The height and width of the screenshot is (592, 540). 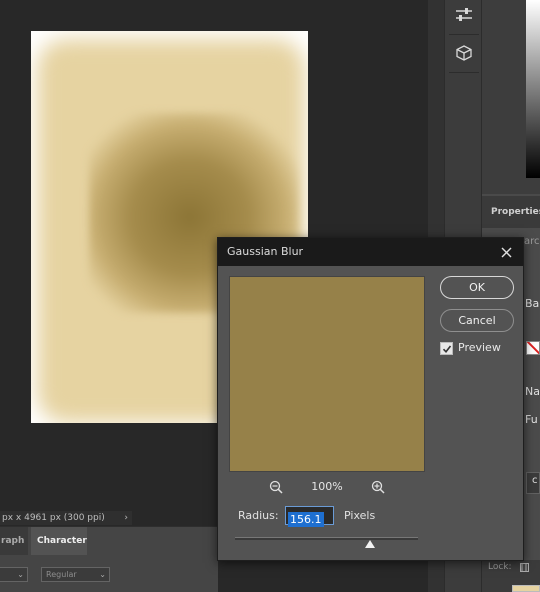 What do you see at coordinates (258, 515) in the screenshot?
I see `radius-label: Radius:` at bounding box center [258, 515].